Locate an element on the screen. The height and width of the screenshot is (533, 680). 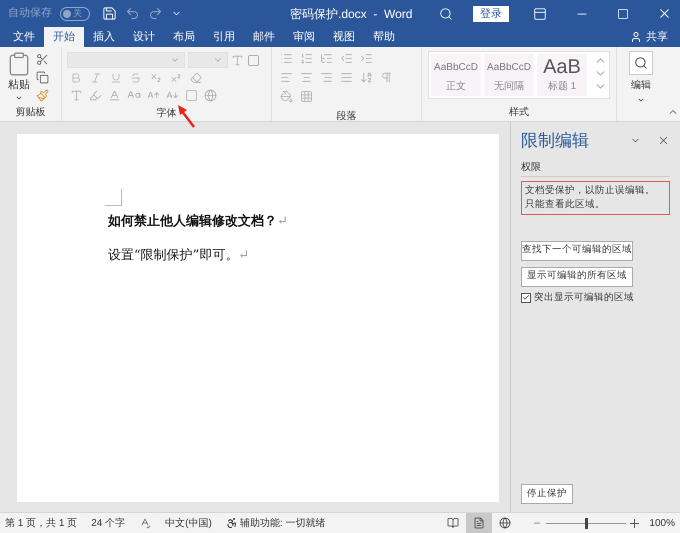
zoom-in-icon is located at coordinates (635, 523).